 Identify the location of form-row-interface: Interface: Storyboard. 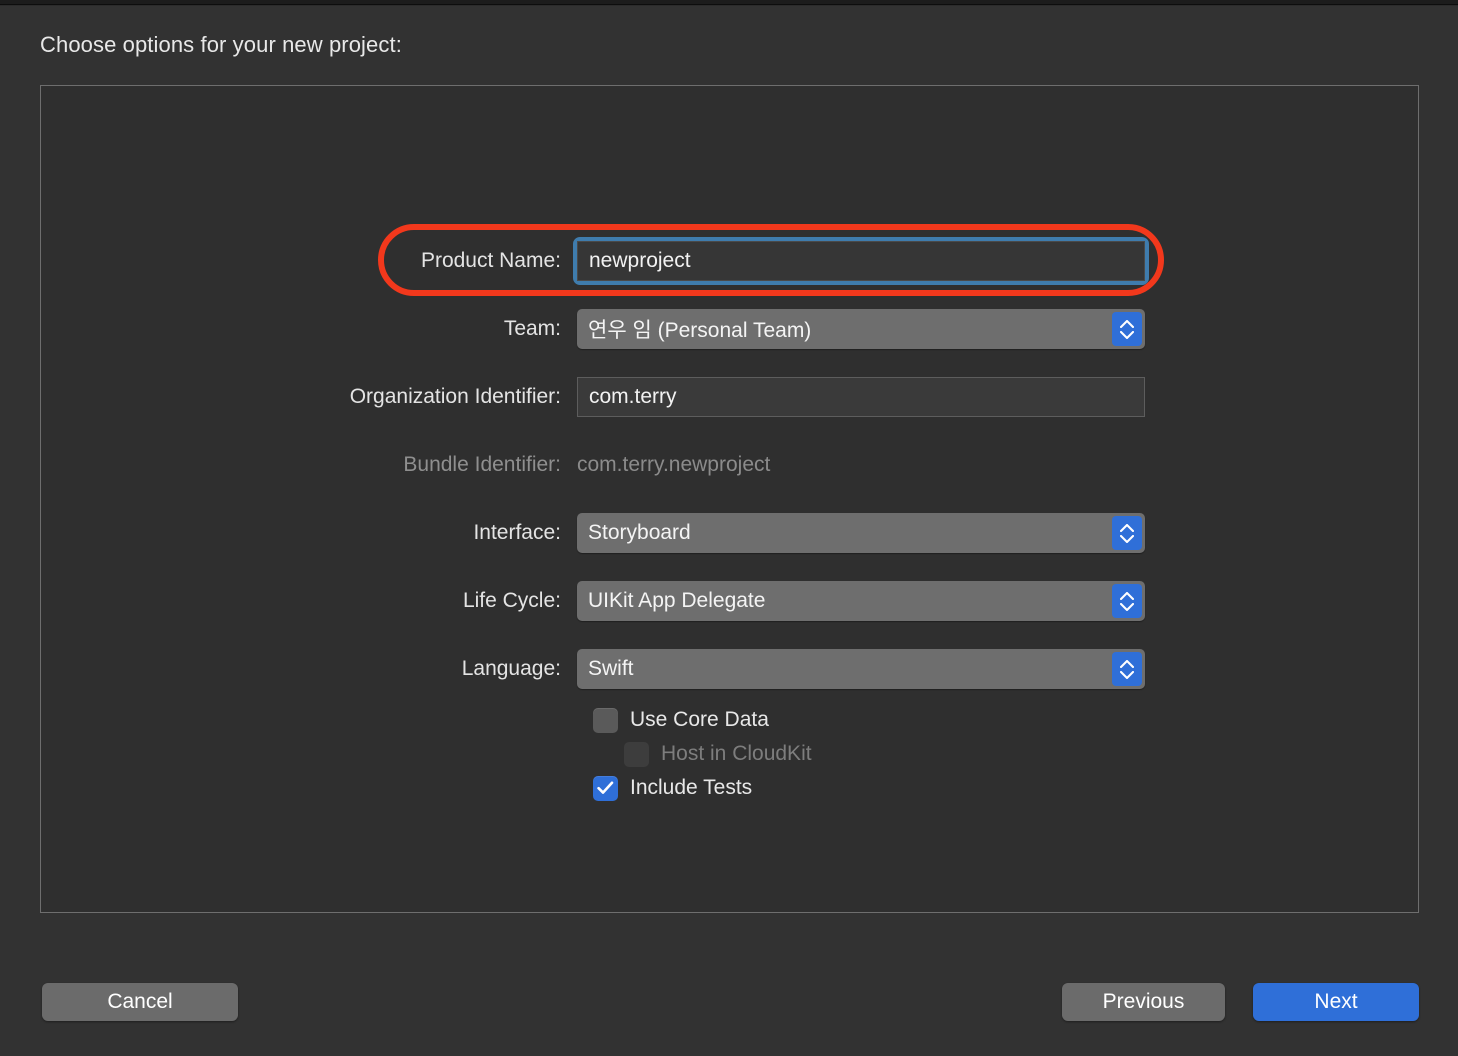
(729, 533).